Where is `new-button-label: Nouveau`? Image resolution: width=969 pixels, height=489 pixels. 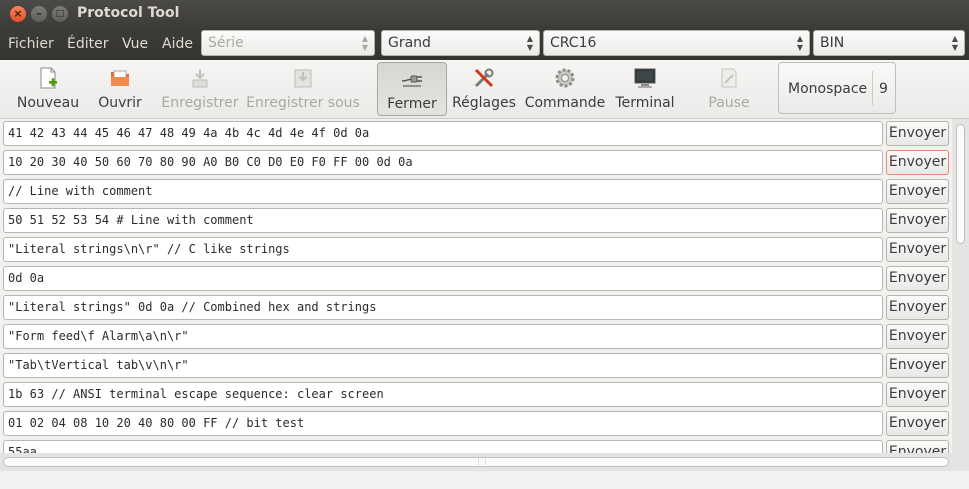 new-button-label: Nouveau is located at coordinates (48, 103).